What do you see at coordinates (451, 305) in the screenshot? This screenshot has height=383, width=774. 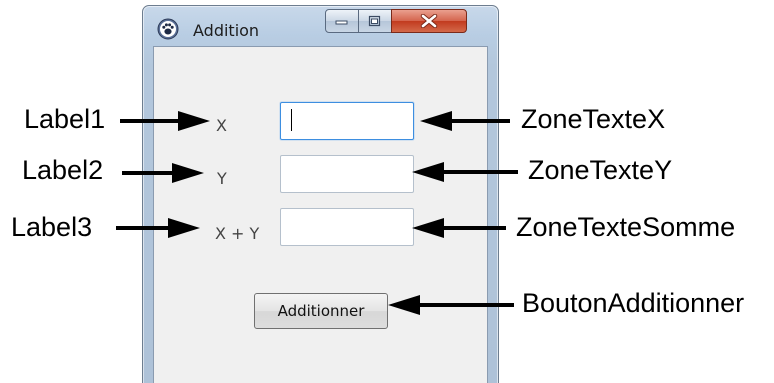 I see `arrow-boutonadditionner` at bounding box center [451, 305].